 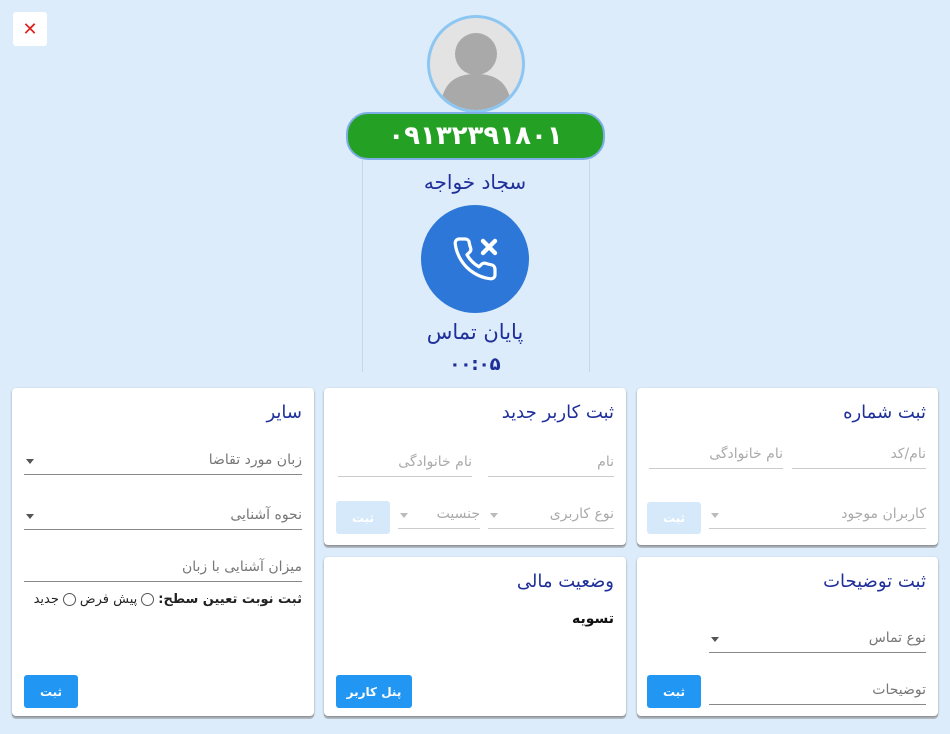 What do you see at coordinates (475, 364) in the screenshot?
I see `call-timer: ۰۰:۰۵` at bounding box center [475, 364].